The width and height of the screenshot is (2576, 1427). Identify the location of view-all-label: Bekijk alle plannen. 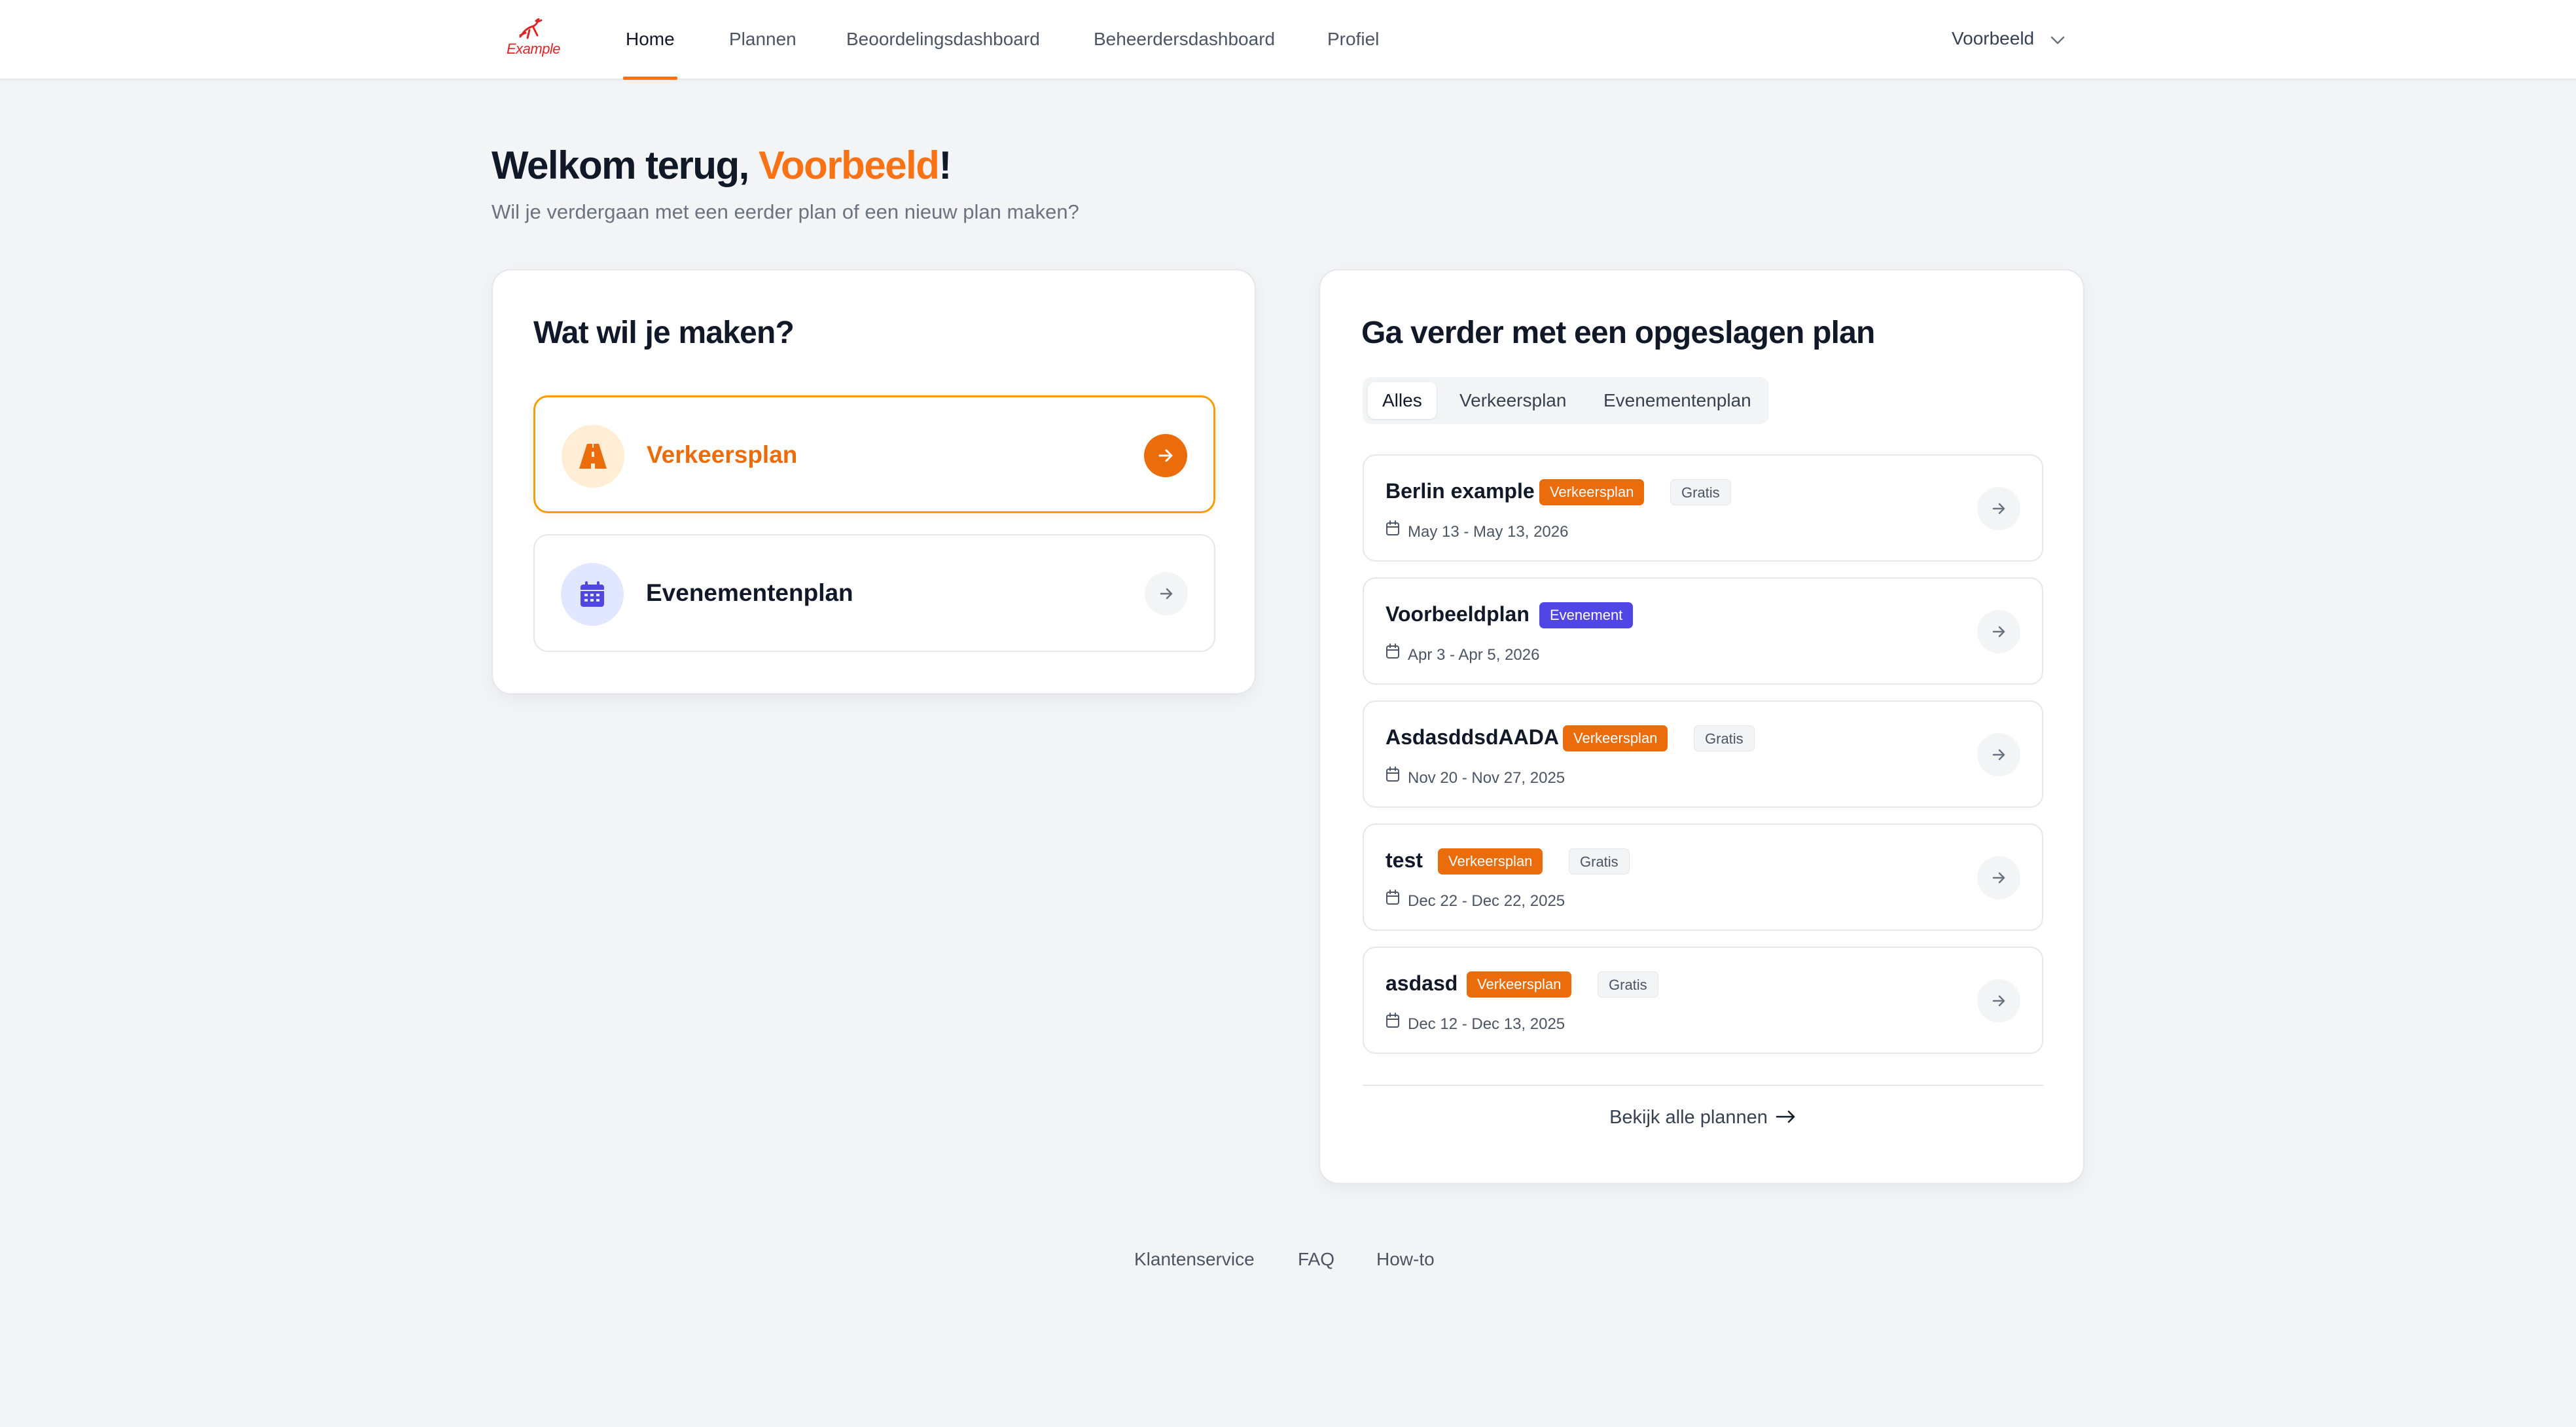
(1688, 1117).